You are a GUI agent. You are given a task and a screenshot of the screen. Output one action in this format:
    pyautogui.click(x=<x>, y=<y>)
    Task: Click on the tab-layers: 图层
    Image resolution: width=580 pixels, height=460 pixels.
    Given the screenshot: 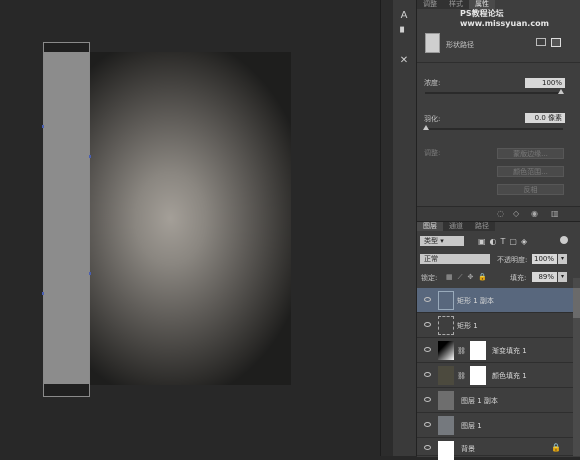 What is the action you would take?
    pyautogui.click(x=430, y=226)
    